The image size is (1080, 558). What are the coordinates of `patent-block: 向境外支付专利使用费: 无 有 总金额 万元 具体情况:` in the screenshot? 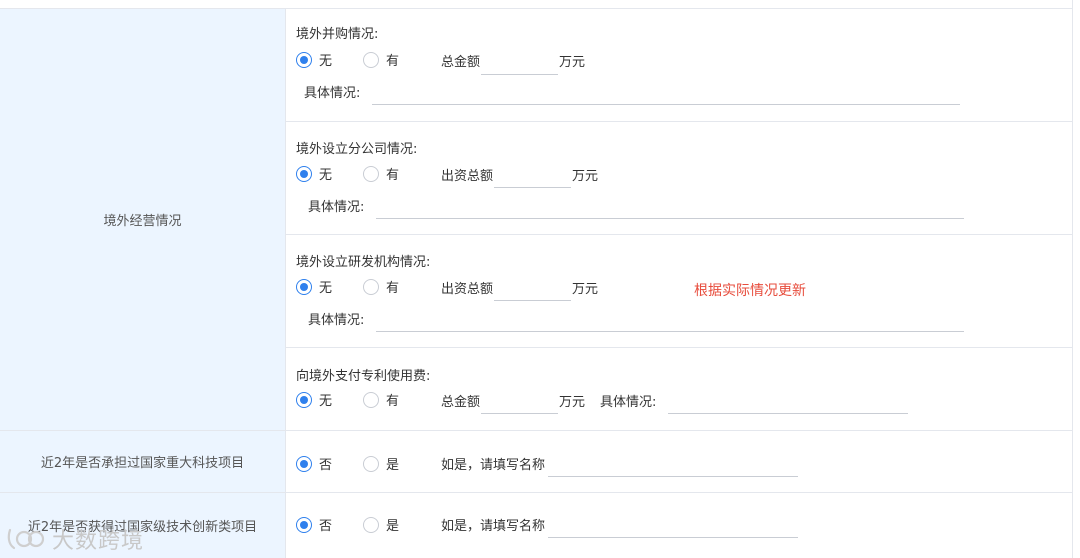 It's located at (679, 389).